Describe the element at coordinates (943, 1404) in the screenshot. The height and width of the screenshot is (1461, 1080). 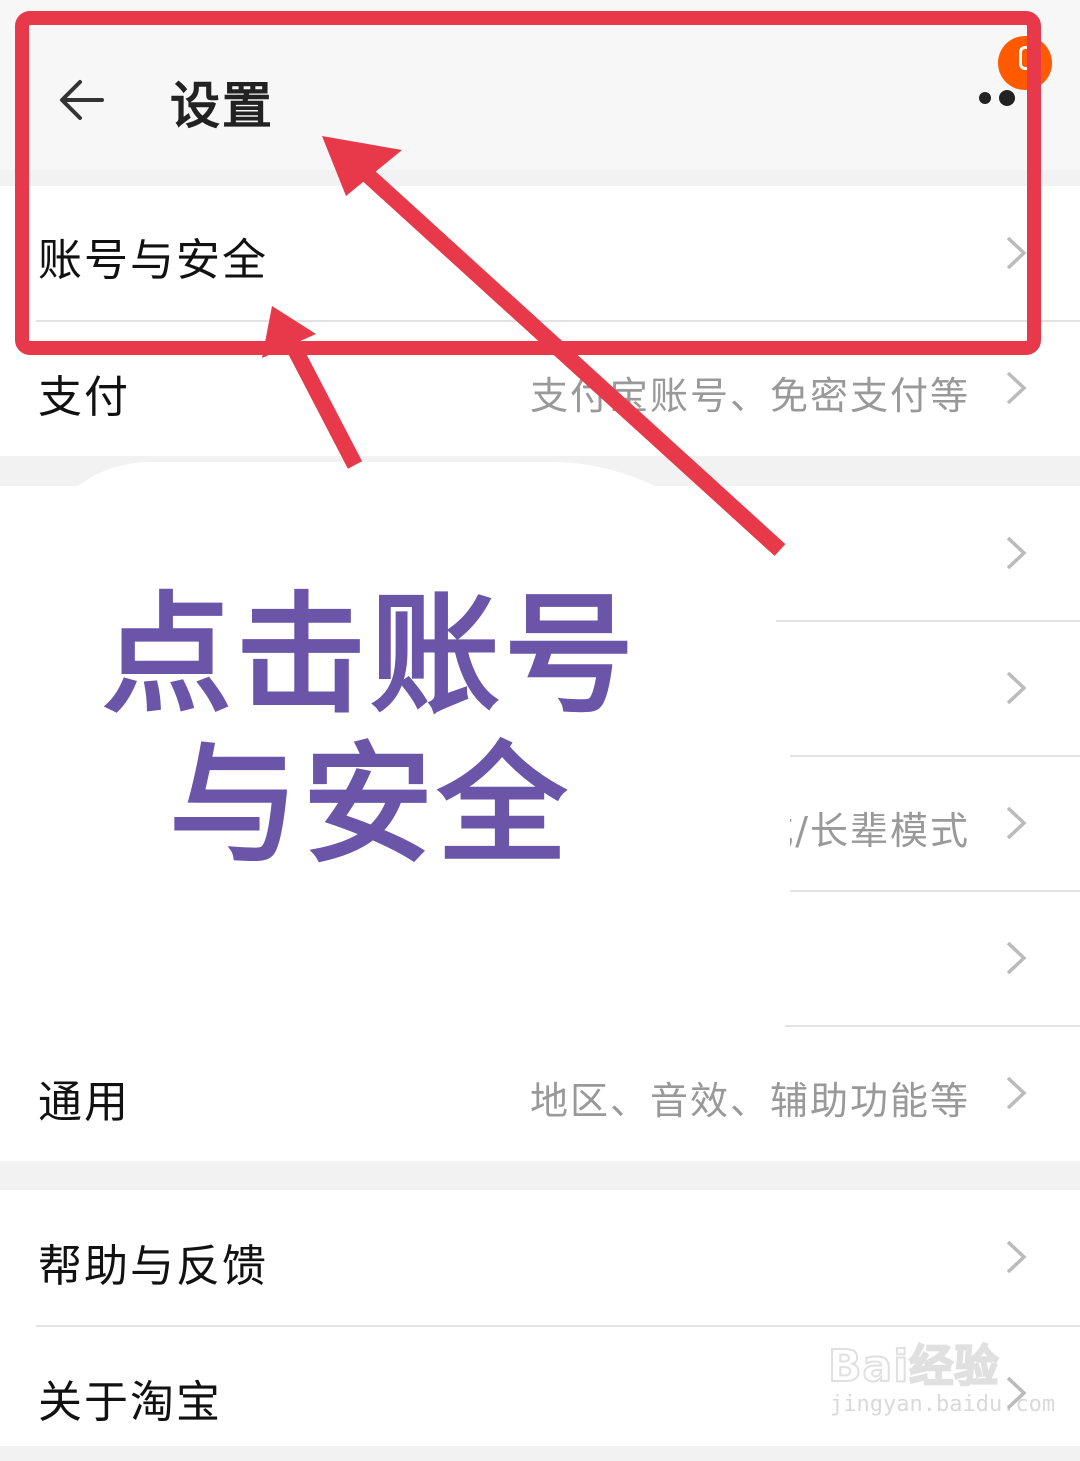
I see `watermark-url: jingyan.baidu.com` at that location.